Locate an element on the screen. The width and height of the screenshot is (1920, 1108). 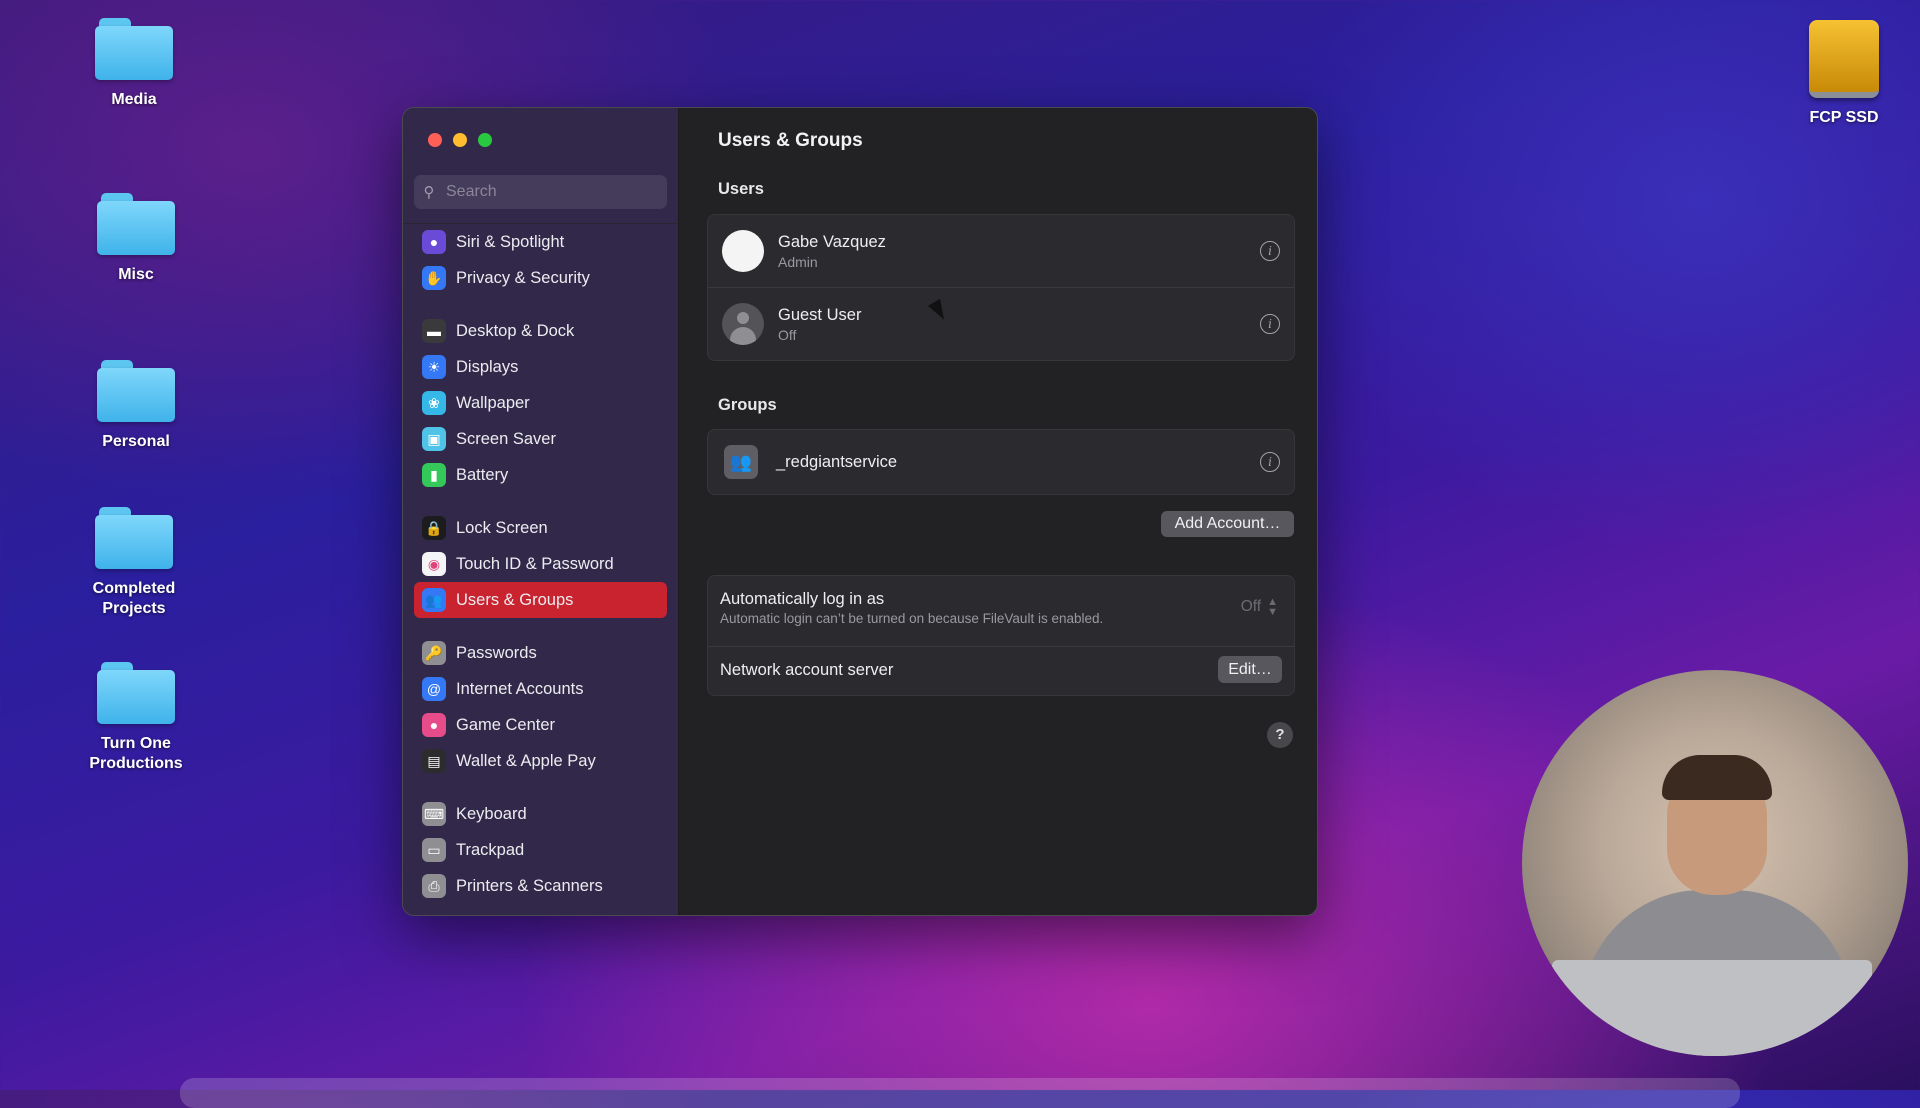
search-input is located at coordinates (546, 192).